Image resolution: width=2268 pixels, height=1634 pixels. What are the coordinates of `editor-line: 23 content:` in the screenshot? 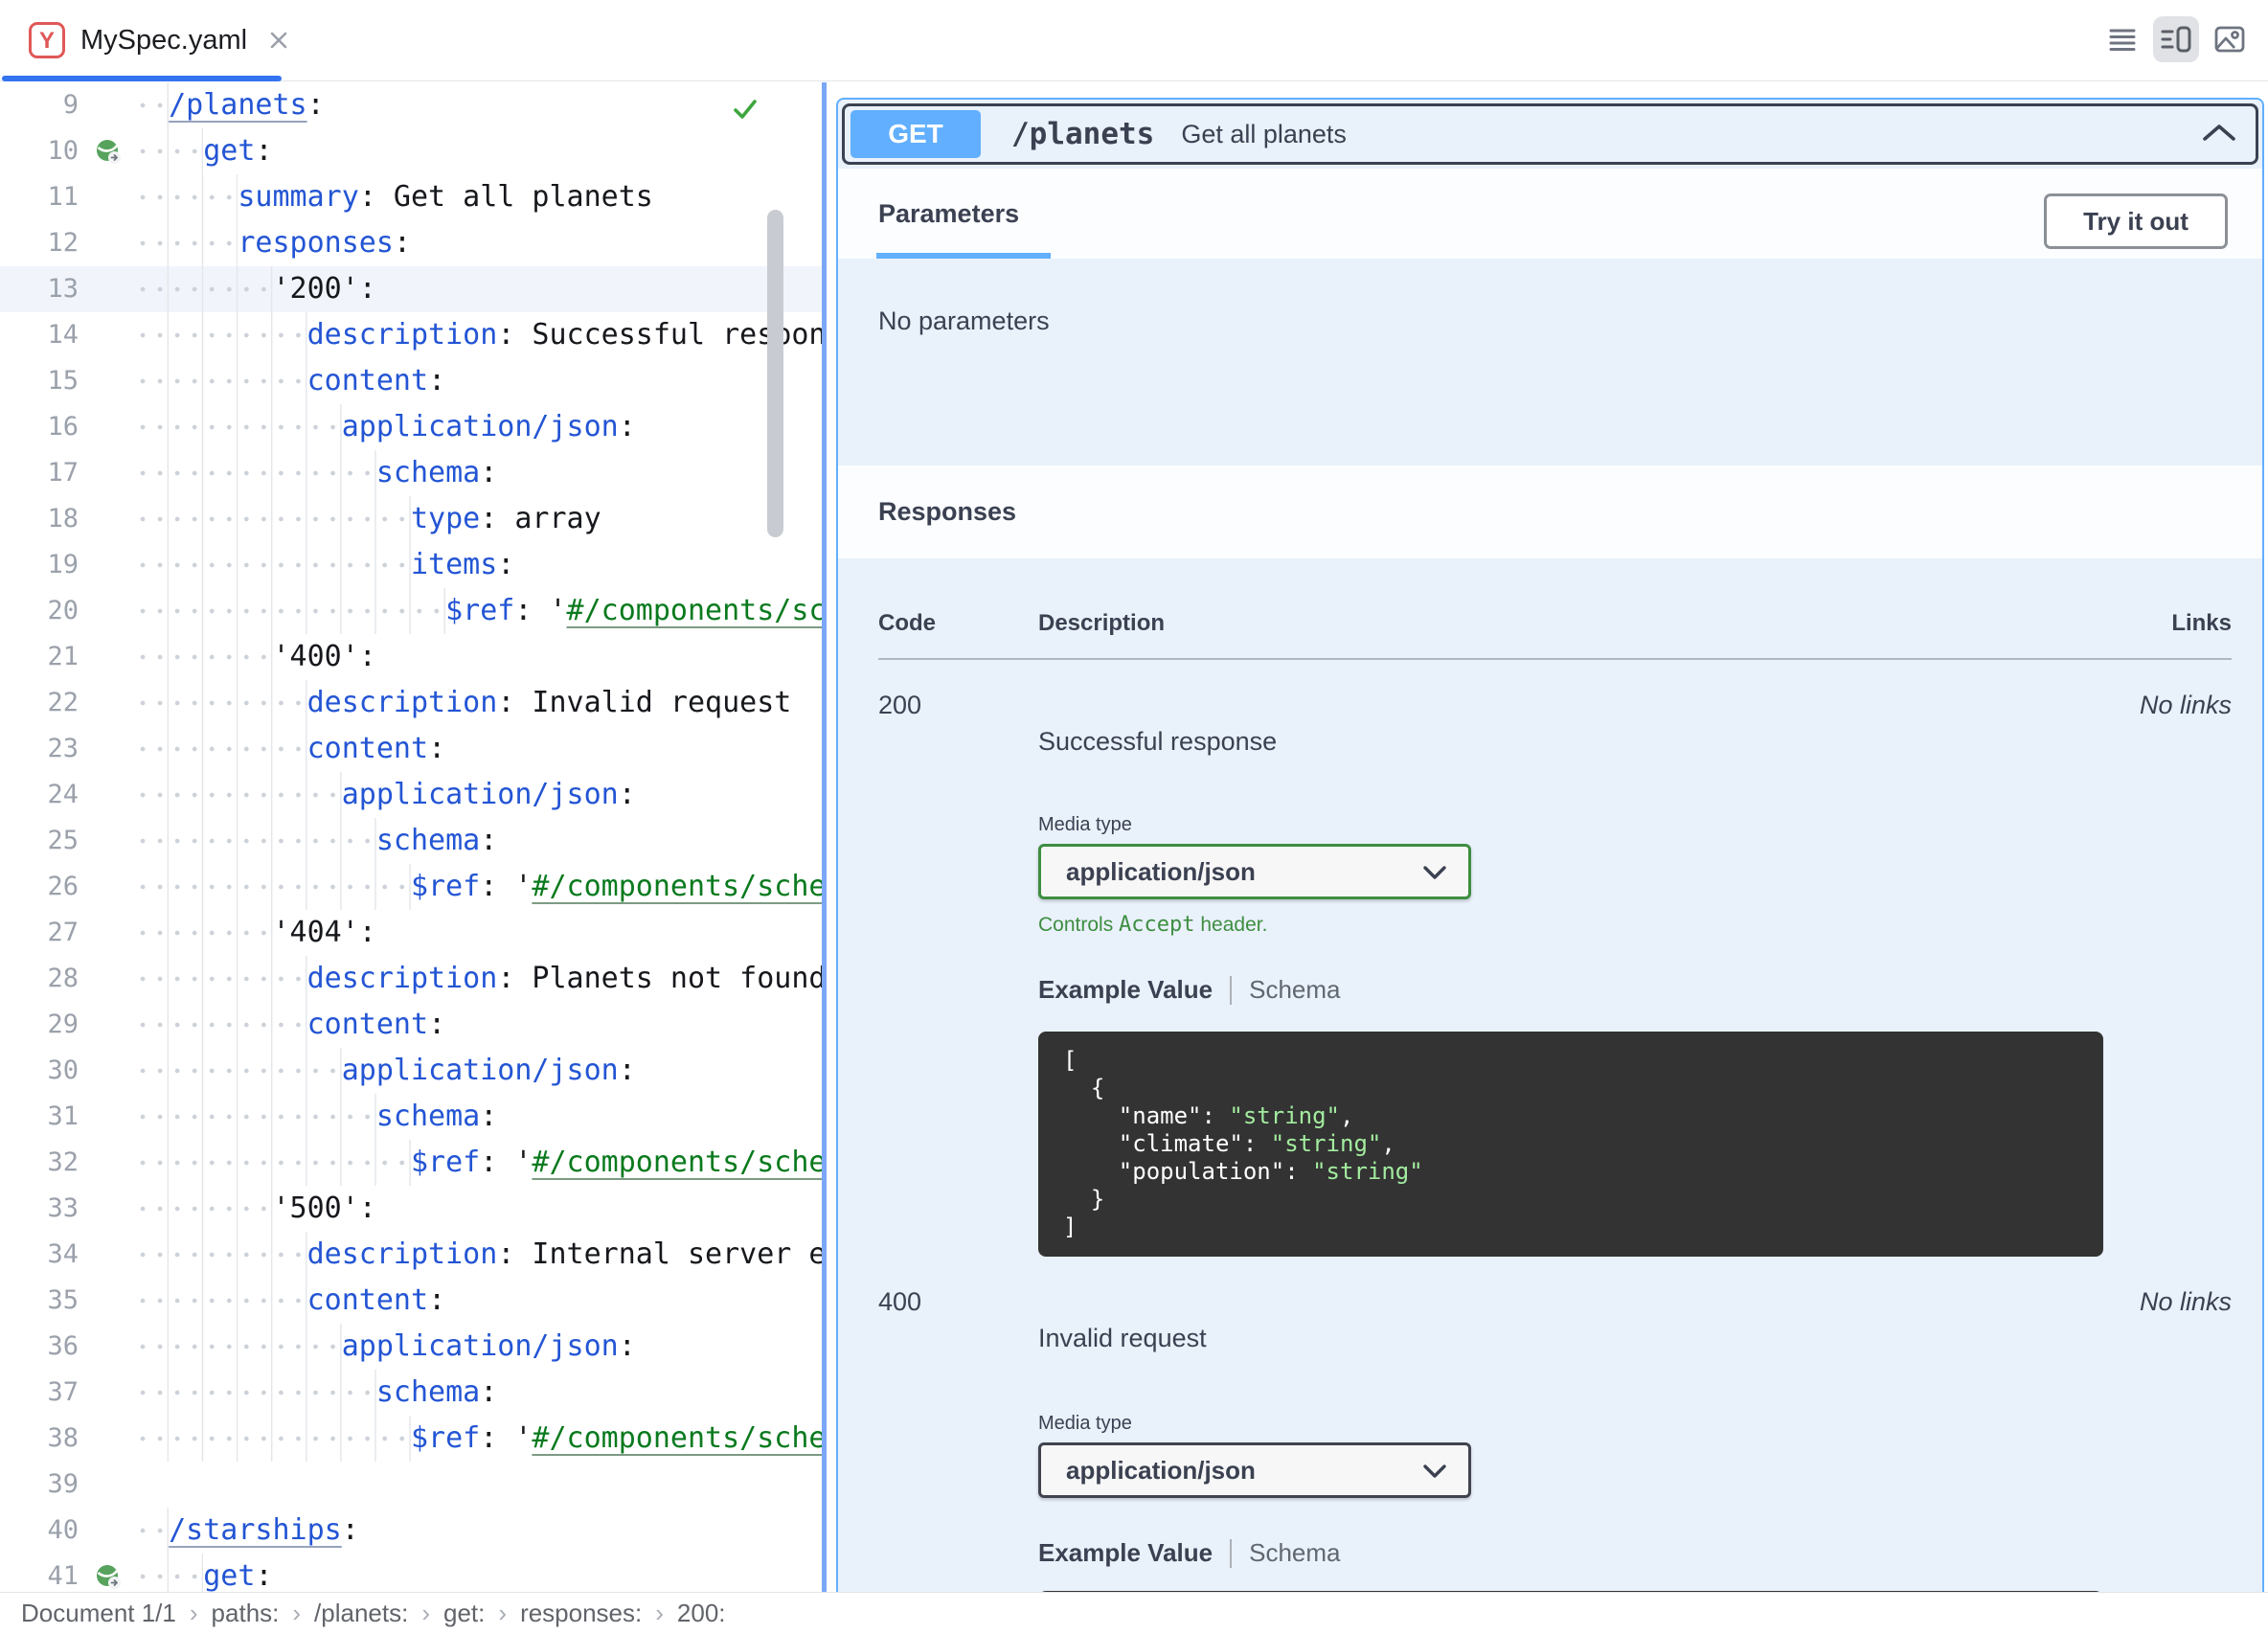 It's located at (411, 749).